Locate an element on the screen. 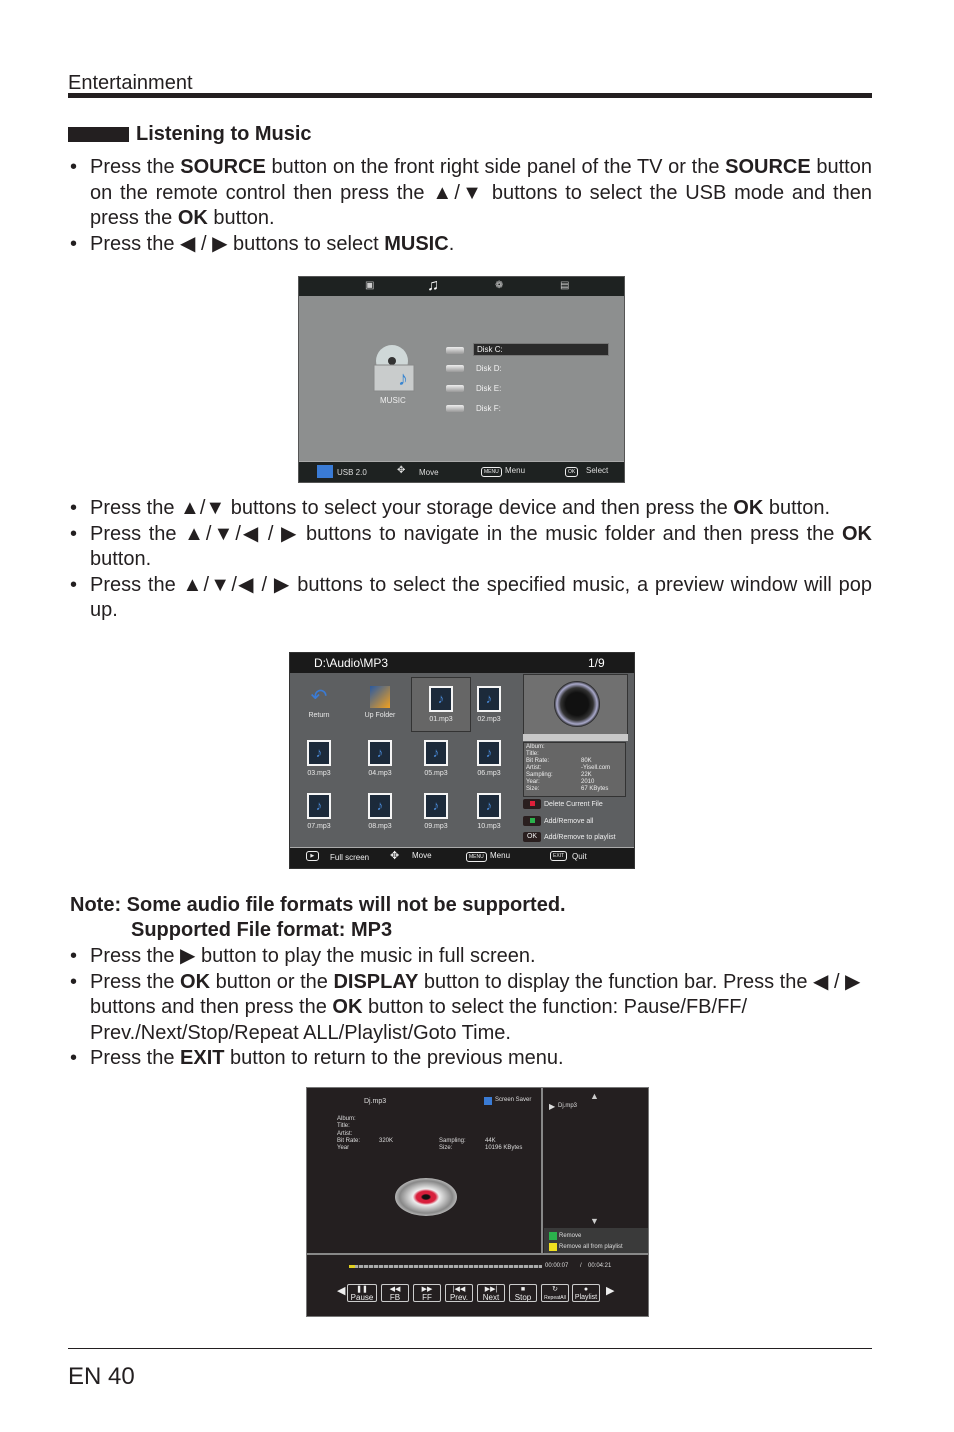 The height and width of the screenshot is (1432, 954). delete-file-action: Delete Current File is located at coordinates (563, 804).